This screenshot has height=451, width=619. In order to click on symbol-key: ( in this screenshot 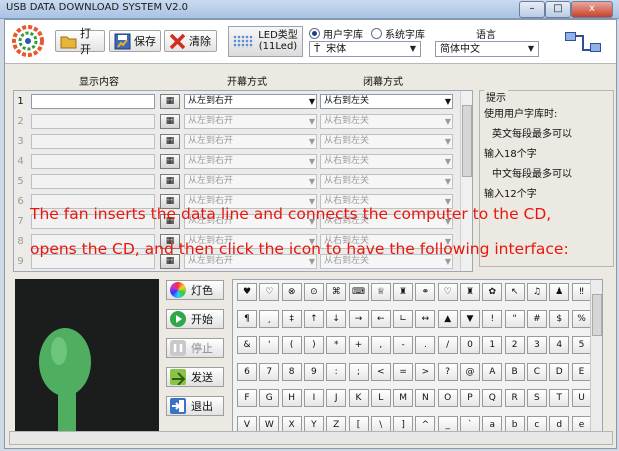, I will do `click(291, 345)`.